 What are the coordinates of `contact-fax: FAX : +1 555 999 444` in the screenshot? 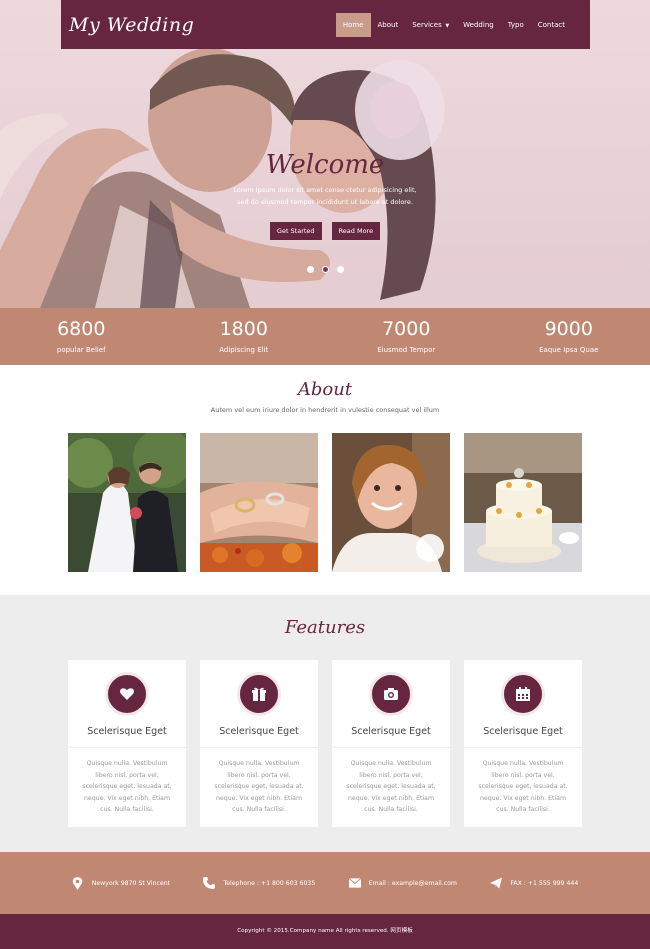 It's located at (534, 883).